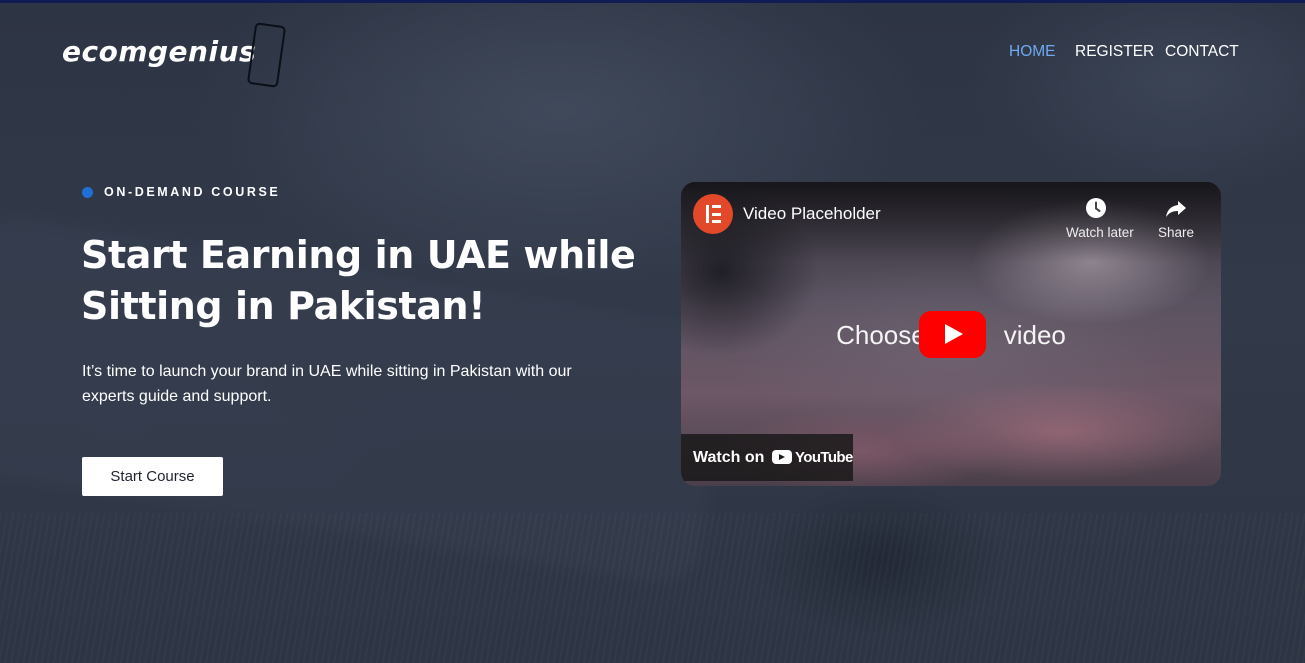 Image resolution: width=1305 pixels, height=663 pixels. I want to click on watch-later-button: Watch later, so click(1100, 219).